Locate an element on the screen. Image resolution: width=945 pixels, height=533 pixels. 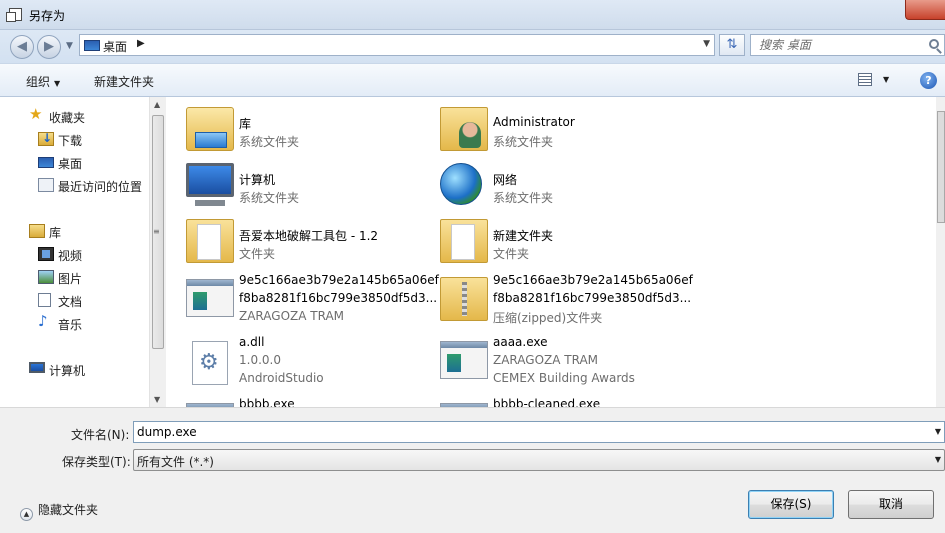
file-description: CEMEX Building Awards is located at coordinates (564, 378).